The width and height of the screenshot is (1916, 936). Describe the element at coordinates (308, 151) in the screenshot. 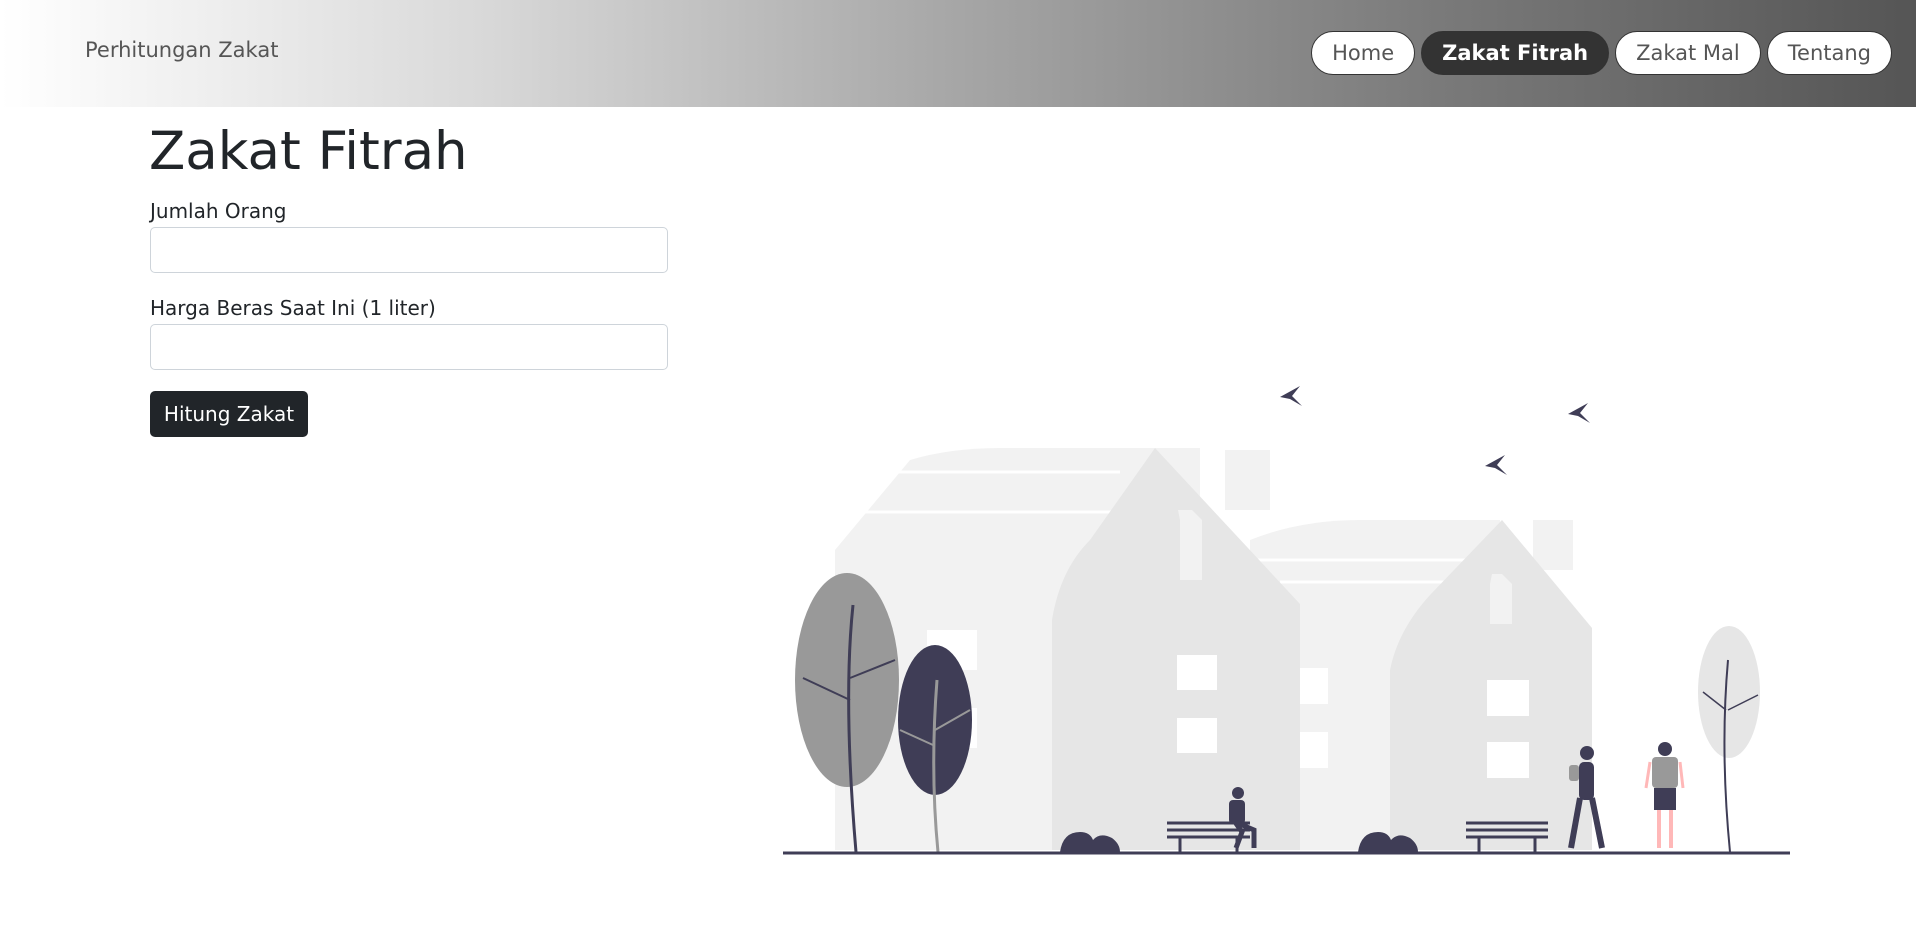

I see `page-title: Zakat Fitrah` at that location.